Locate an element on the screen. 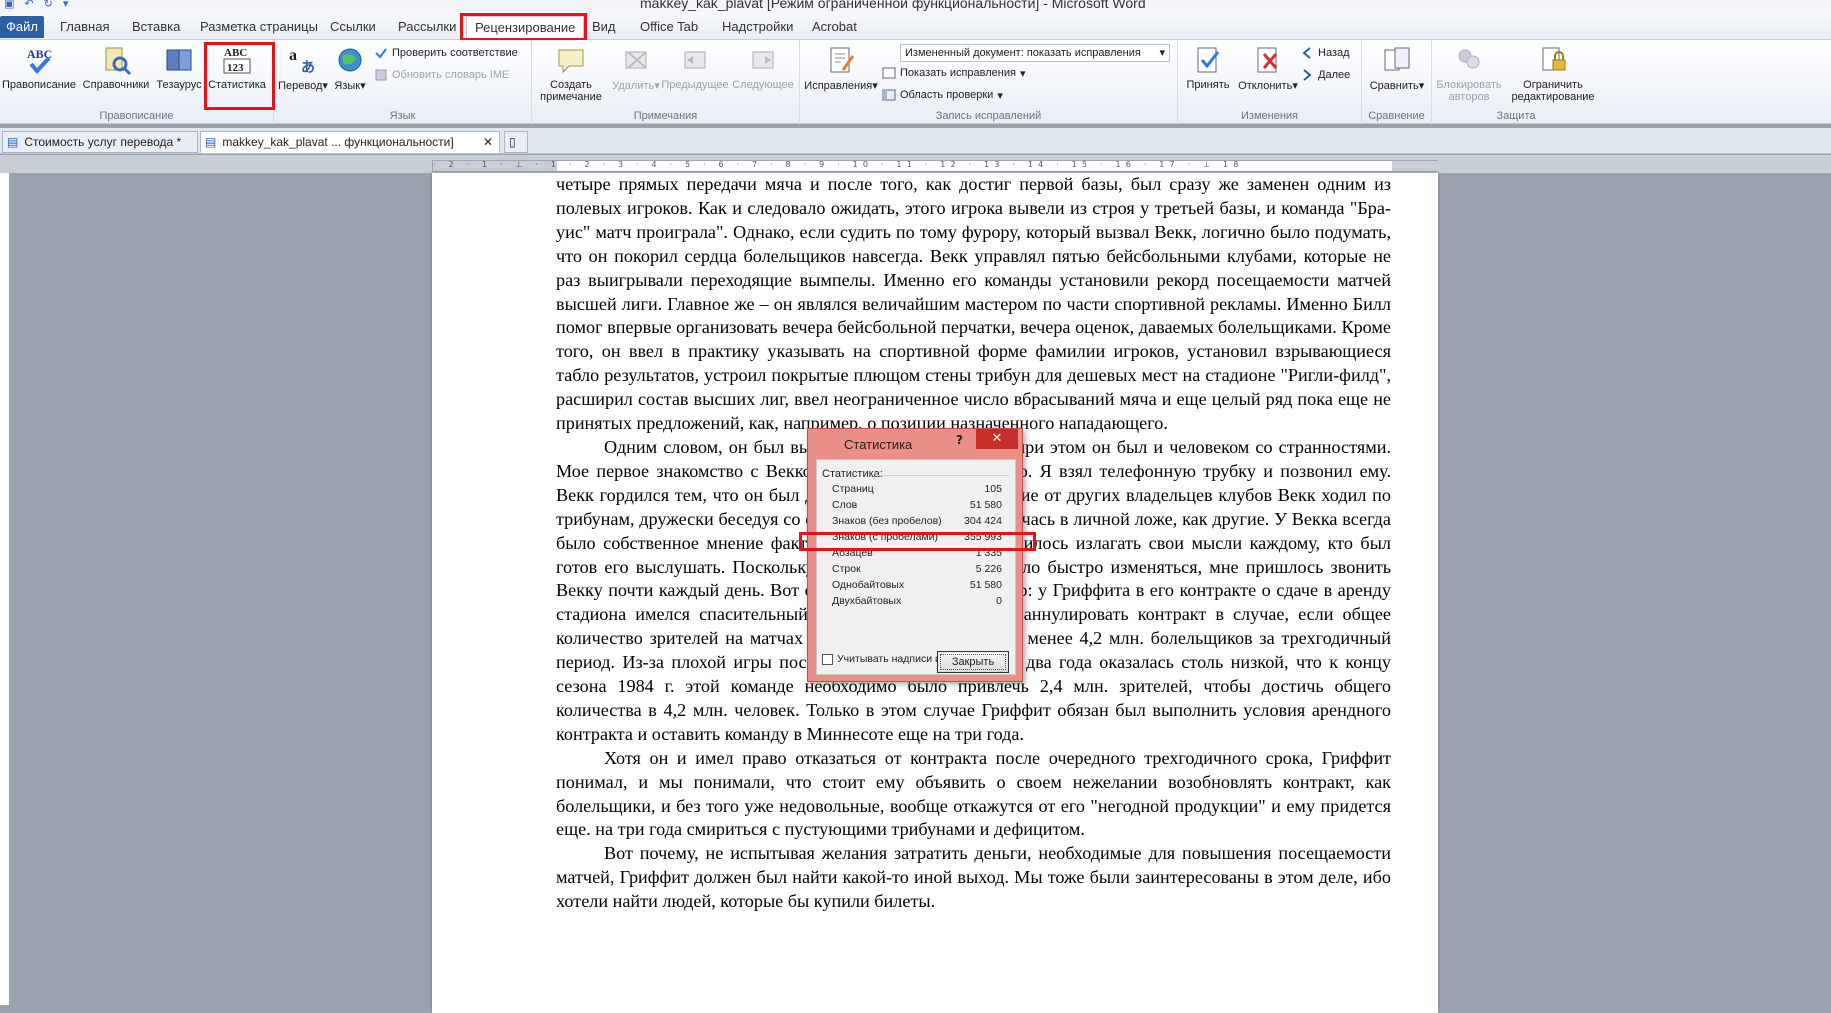 The height and width of the screenshot is (1013, 1831). tab-review: Рецензирование is located at coordinates (525, 27).